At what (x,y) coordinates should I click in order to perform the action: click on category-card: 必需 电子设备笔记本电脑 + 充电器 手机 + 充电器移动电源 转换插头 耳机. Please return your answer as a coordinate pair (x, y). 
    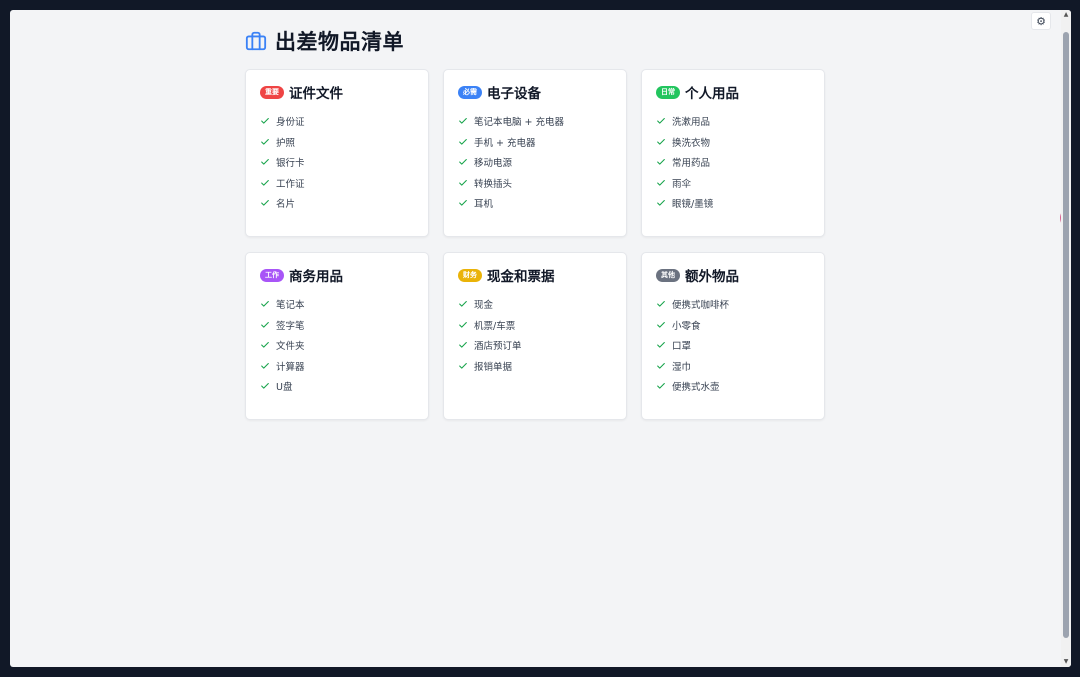
    Looking at the image, I should click on (535, 153).